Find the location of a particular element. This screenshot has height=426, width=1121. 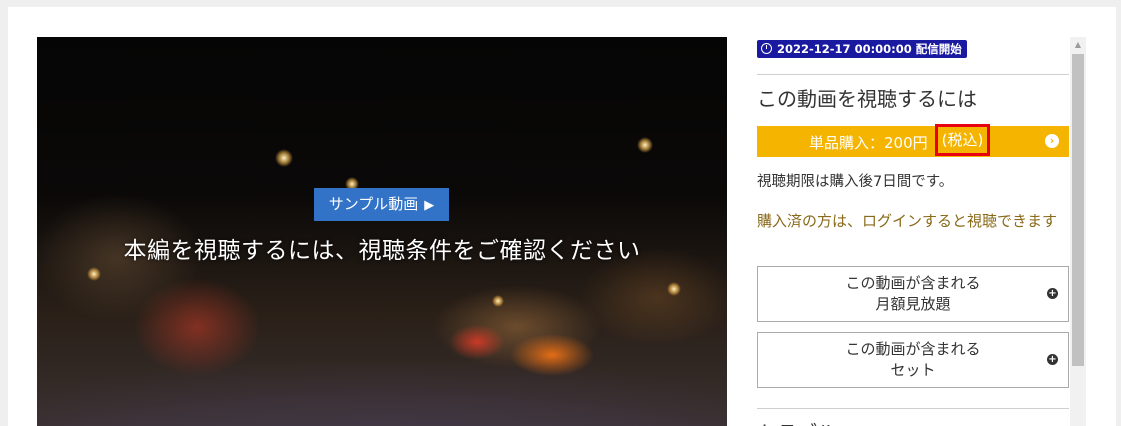

release-date-text: 2022-12-17 00:00:00 配信開始 is located at coordinates (869, 49).